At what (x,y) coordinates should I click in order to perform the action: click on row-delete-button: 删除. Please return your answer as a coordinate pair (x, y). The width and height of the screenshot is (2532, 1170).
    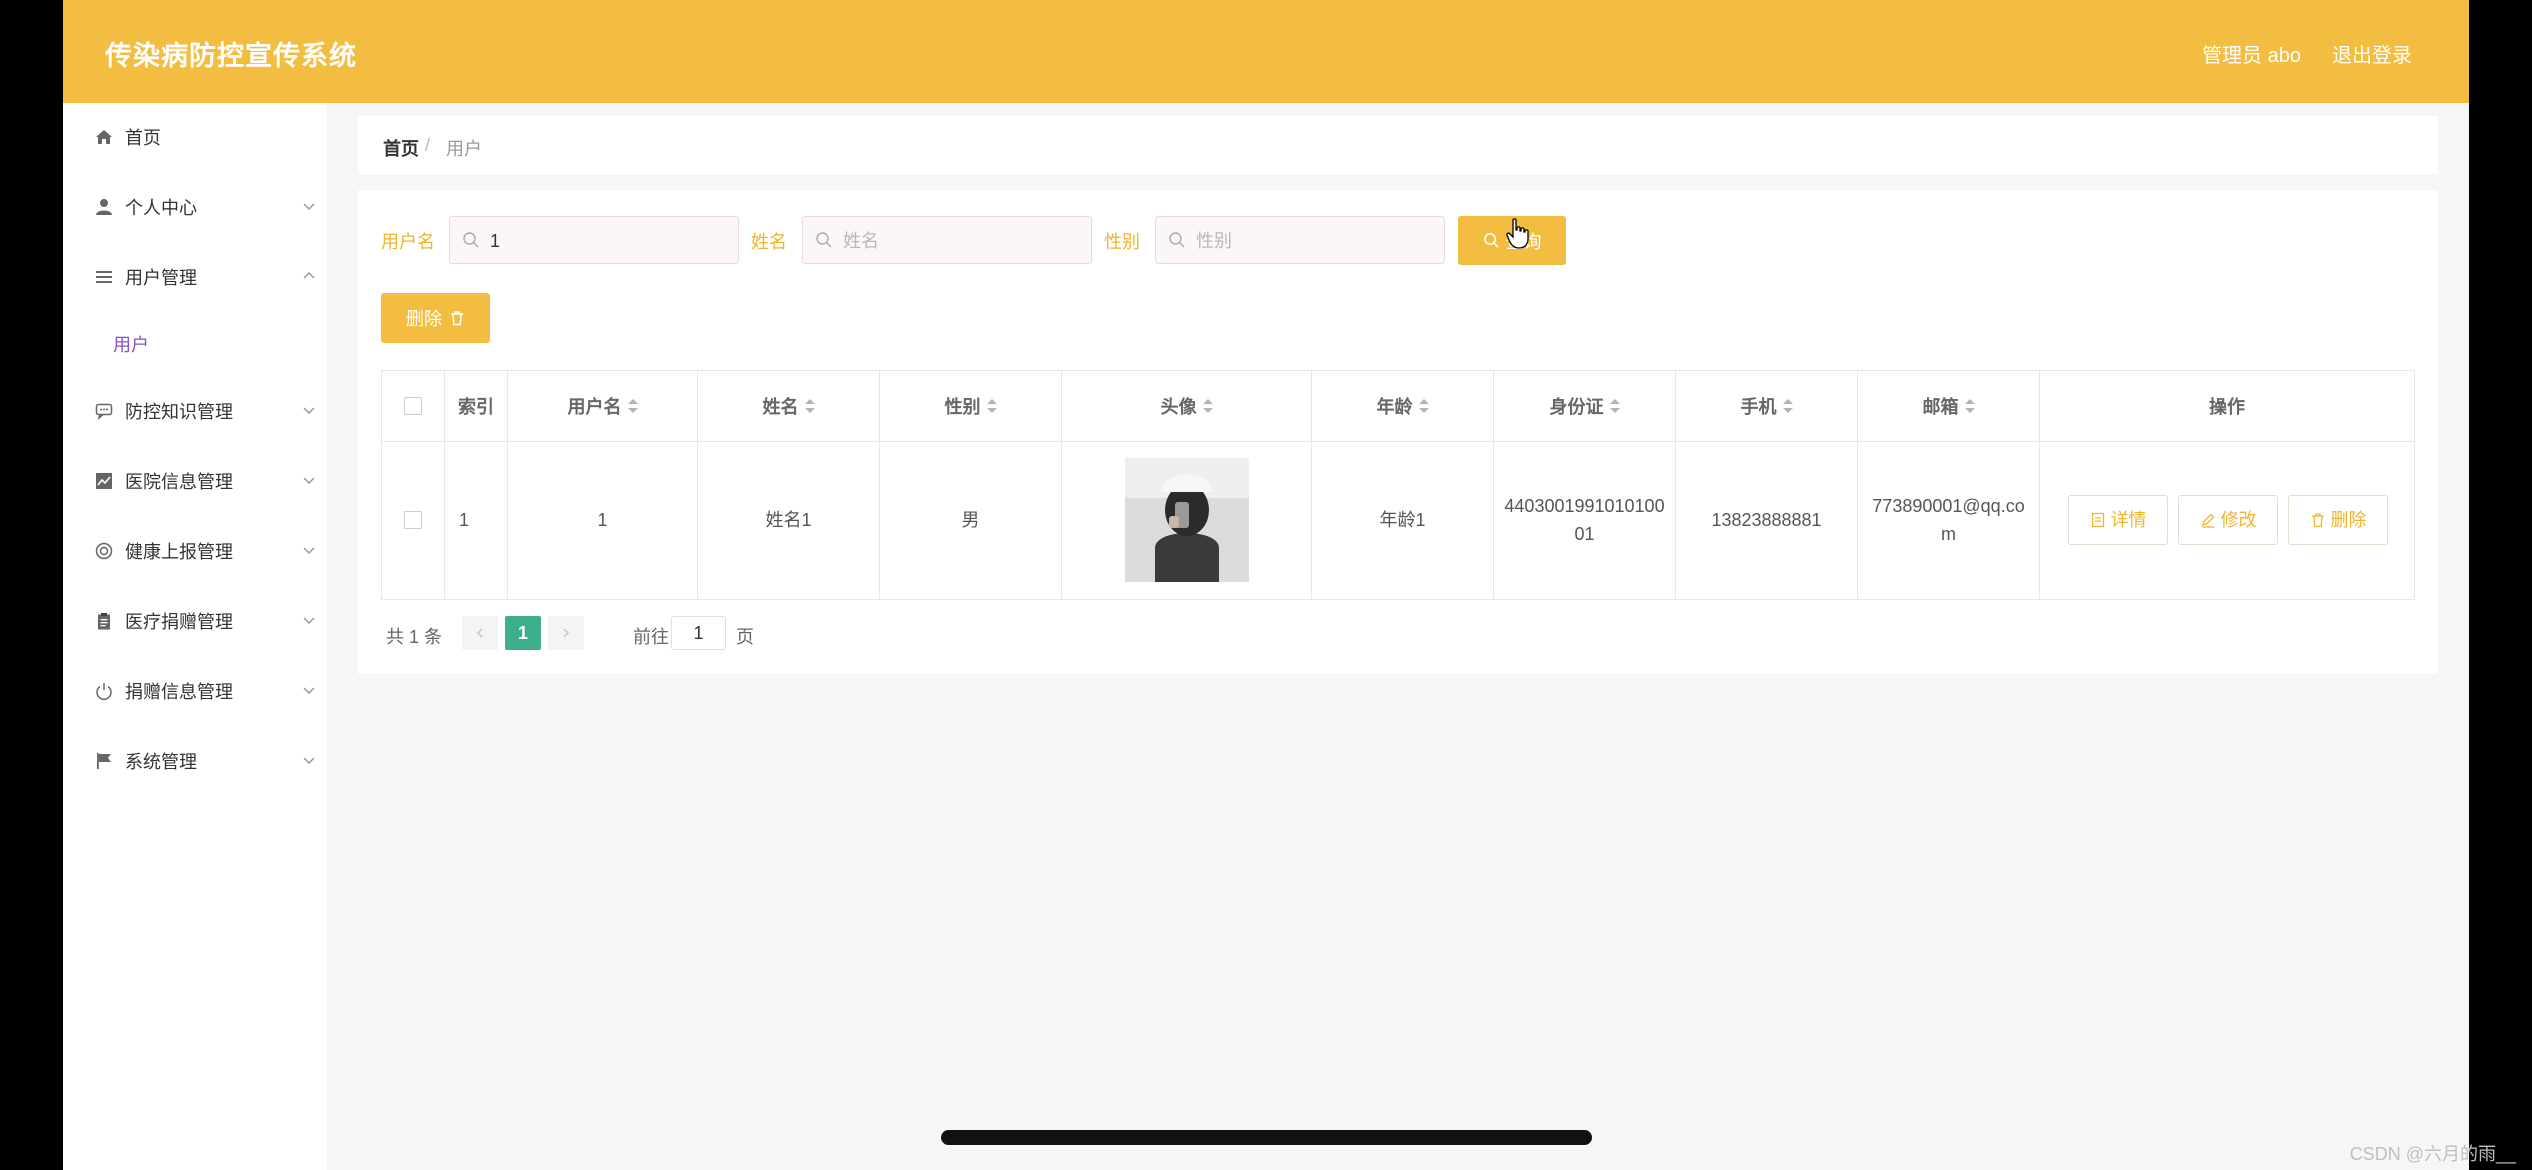
    Looking at the image, I should click on (2338, 520).